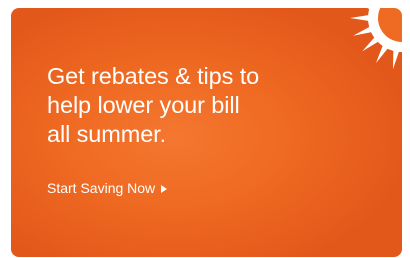  What do you see at coordinates (164, 188) in the screenshot?
I see `triangle-right-icon` at bounding box center [164, 188].